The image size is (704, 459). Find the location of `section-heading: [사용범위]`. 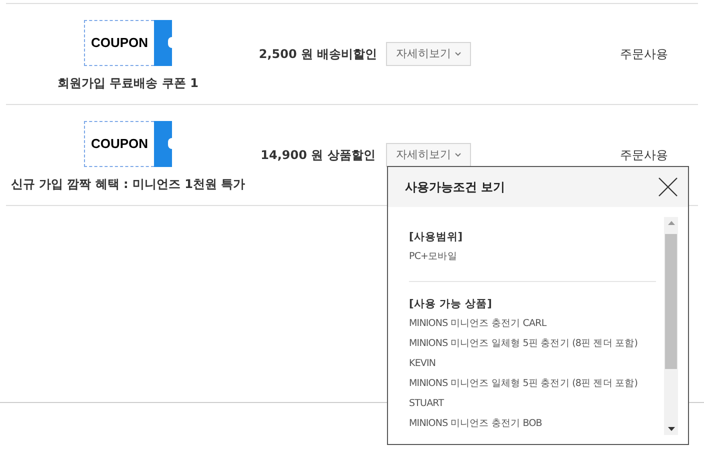

section-heading: [사용범위] is located at coordinates (436, 237).